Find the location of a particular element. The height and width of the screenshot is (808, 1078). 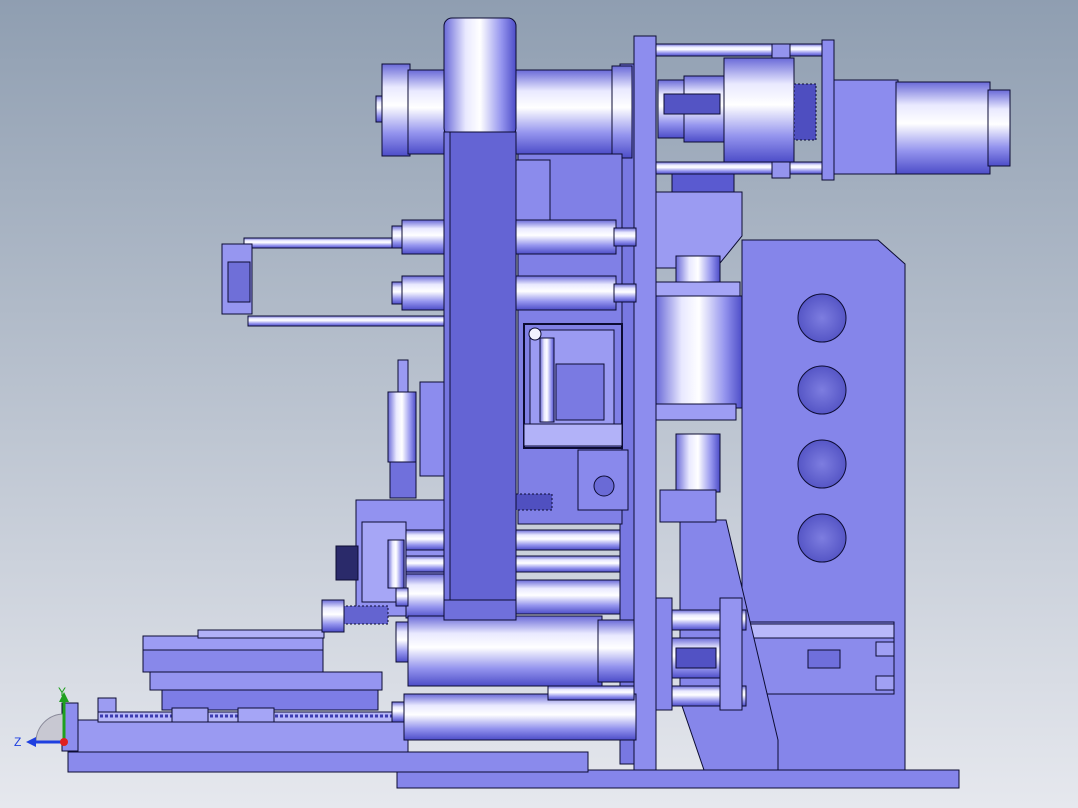

origin-dot is located at coordinates (64, 742).